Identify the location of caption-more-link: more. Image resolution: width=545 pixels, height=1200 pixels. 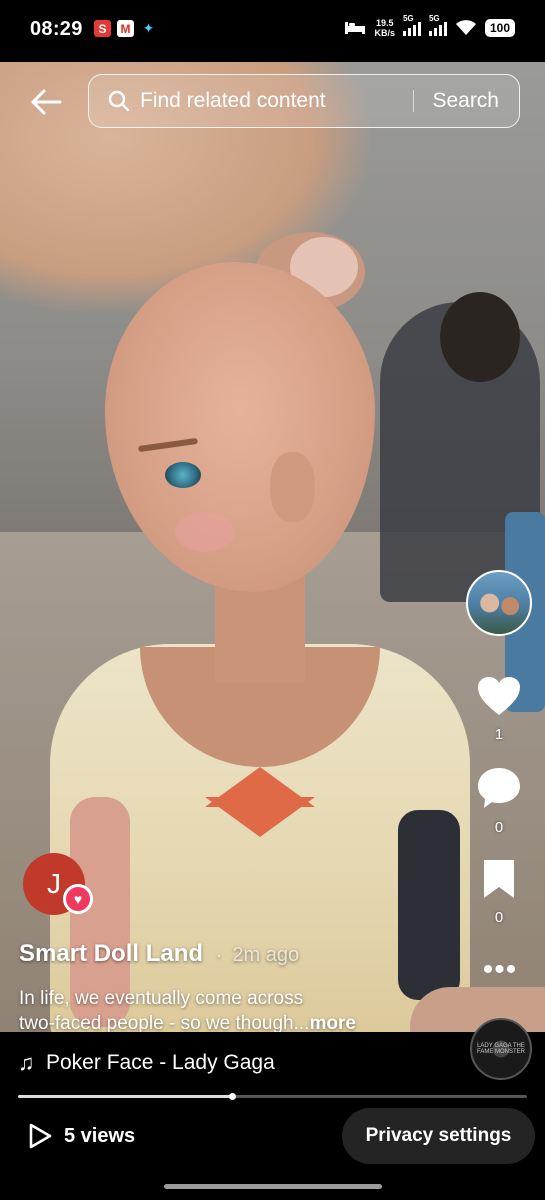
(332, 1023).